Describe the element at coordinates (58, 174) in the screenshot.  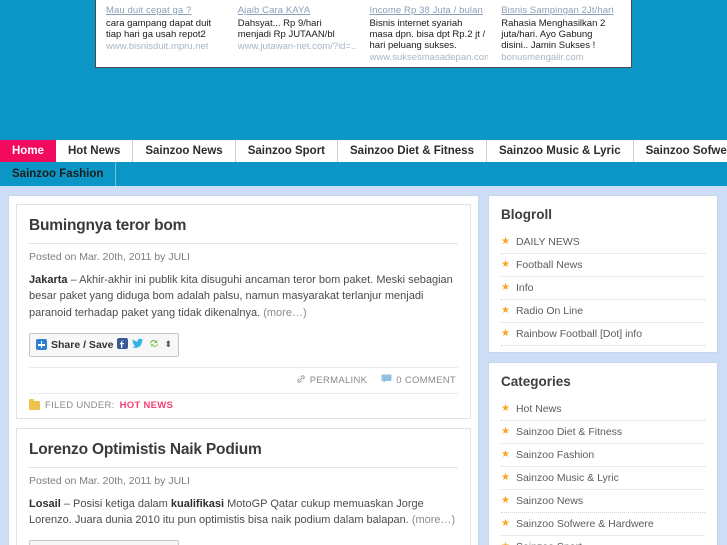
I see `nav-item-sainzoo-fashion: Sainzoo Fashion` at that location.